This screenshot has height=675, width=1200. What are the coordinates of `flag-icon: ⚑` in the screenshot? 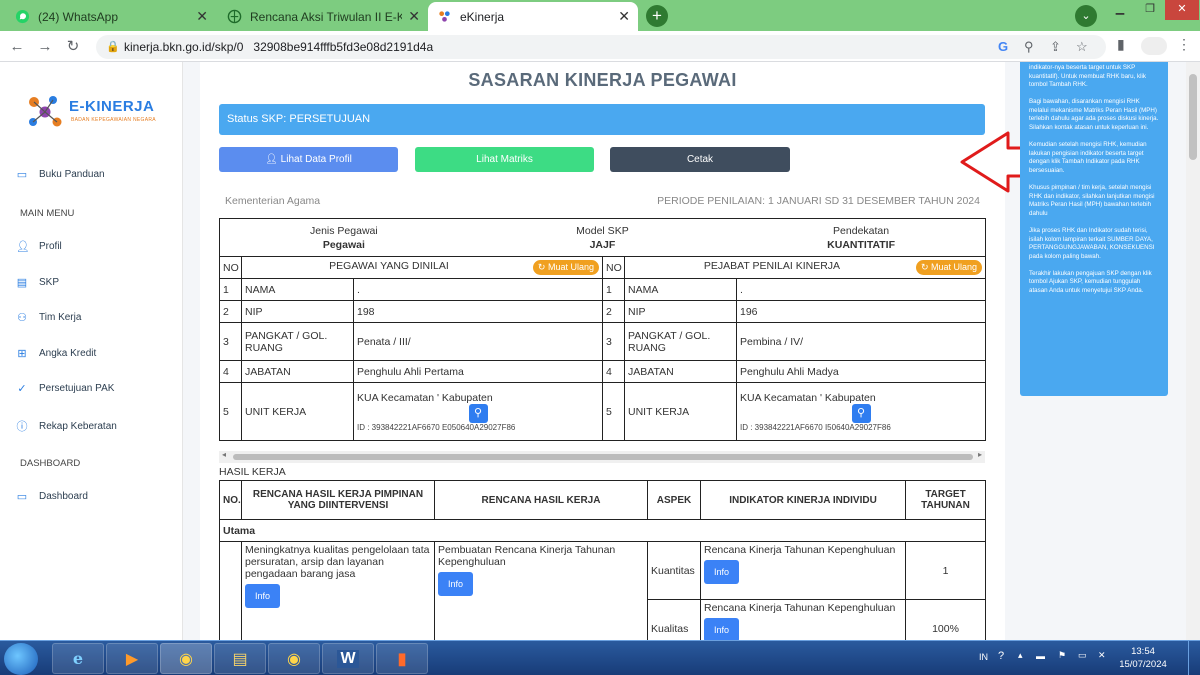 It's located at (1062, 655).